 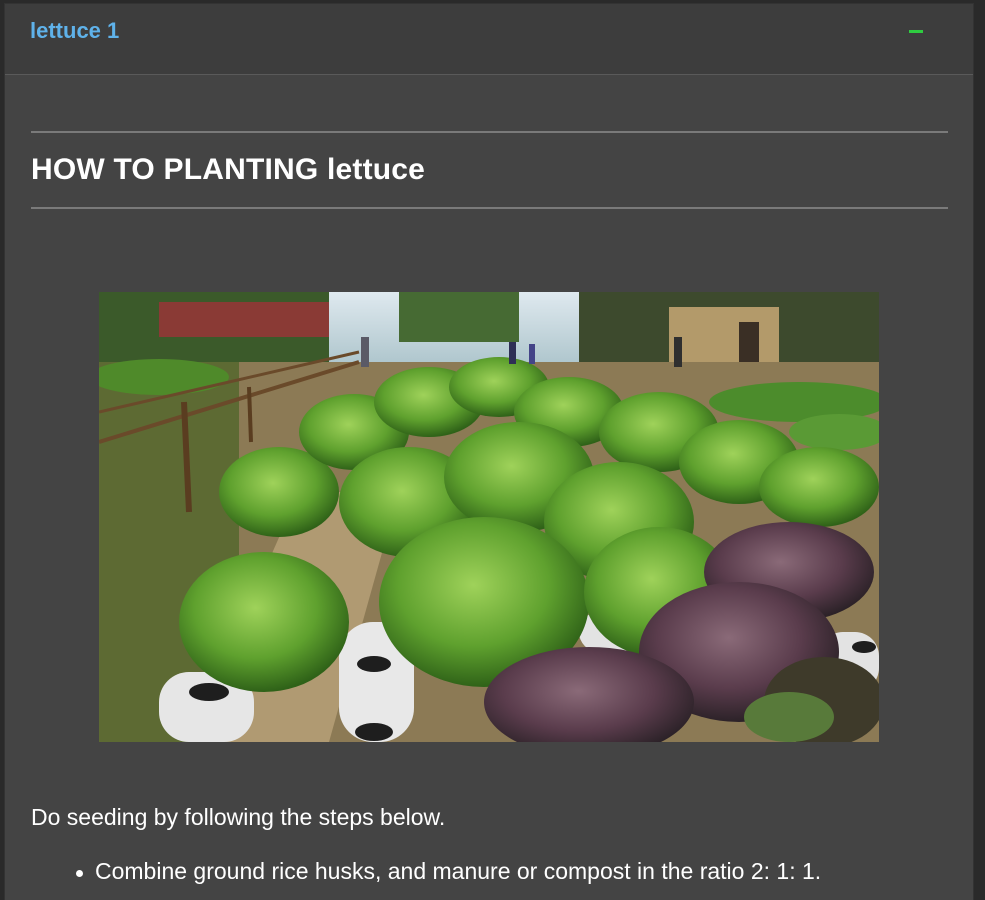 I want to click on heading-rule-top, so click(x=489, y=132).